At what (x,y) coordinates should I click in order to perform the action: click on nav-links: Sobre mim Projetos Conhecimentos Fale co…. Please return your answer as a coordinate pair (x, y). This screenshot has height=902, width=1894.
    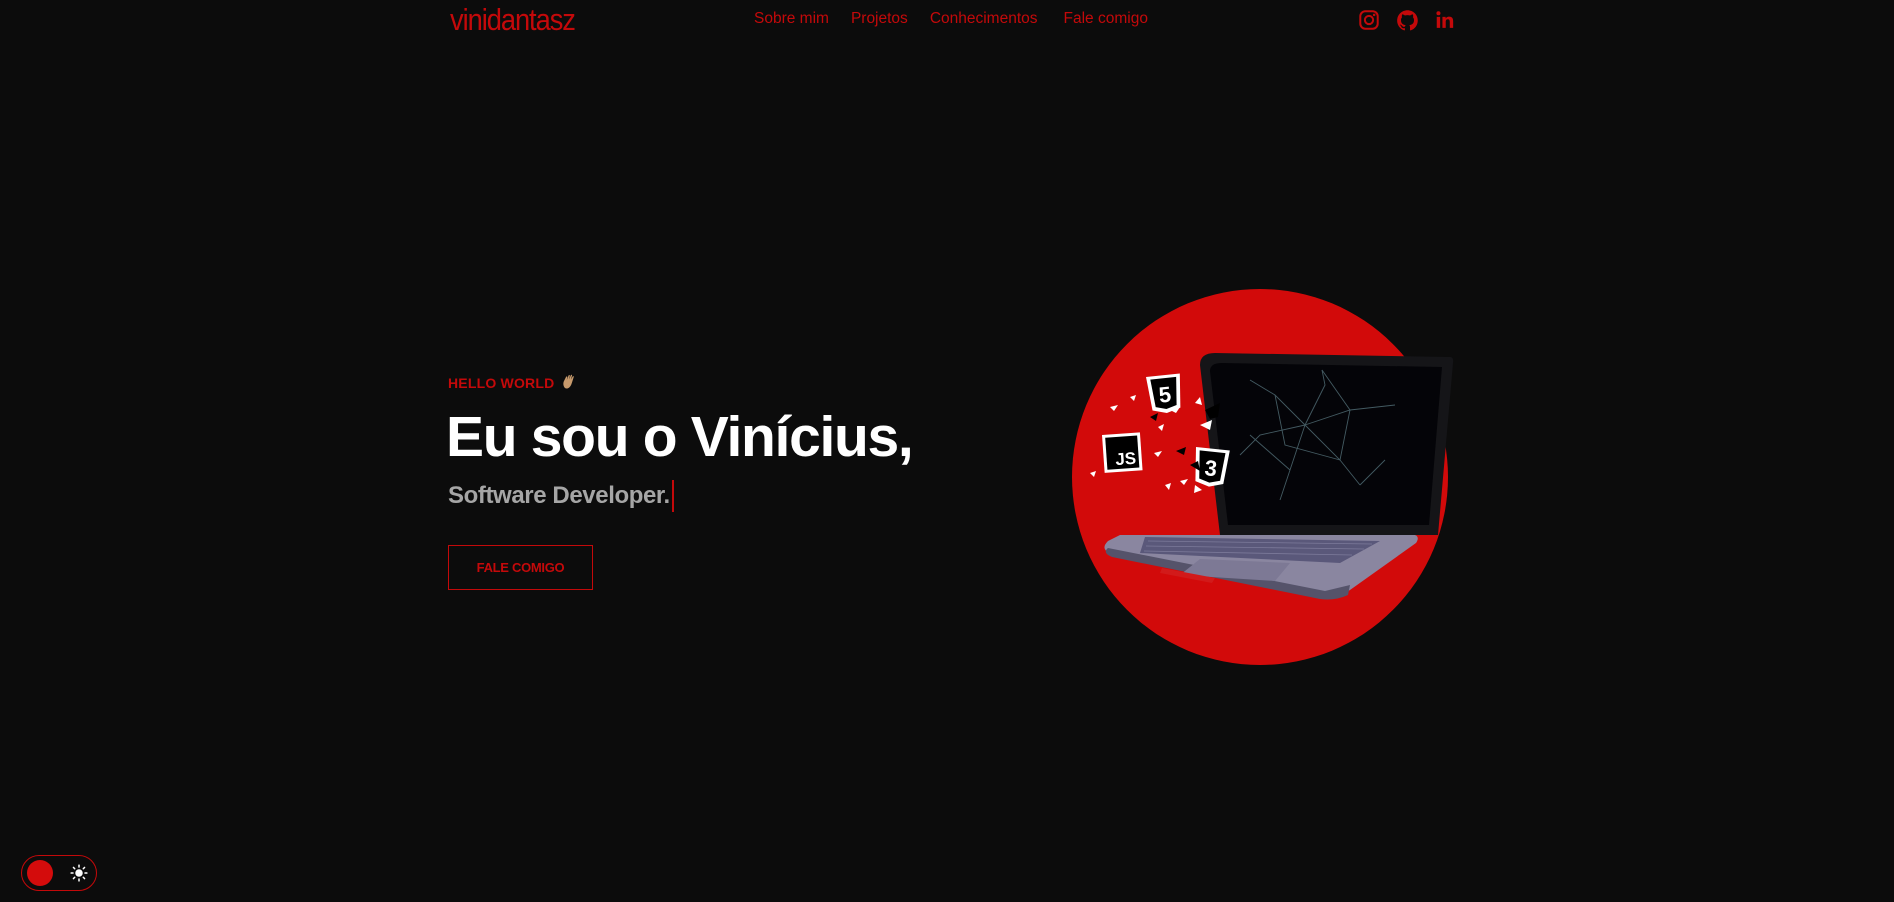
    Looking at the image, I should click on (951, 19).